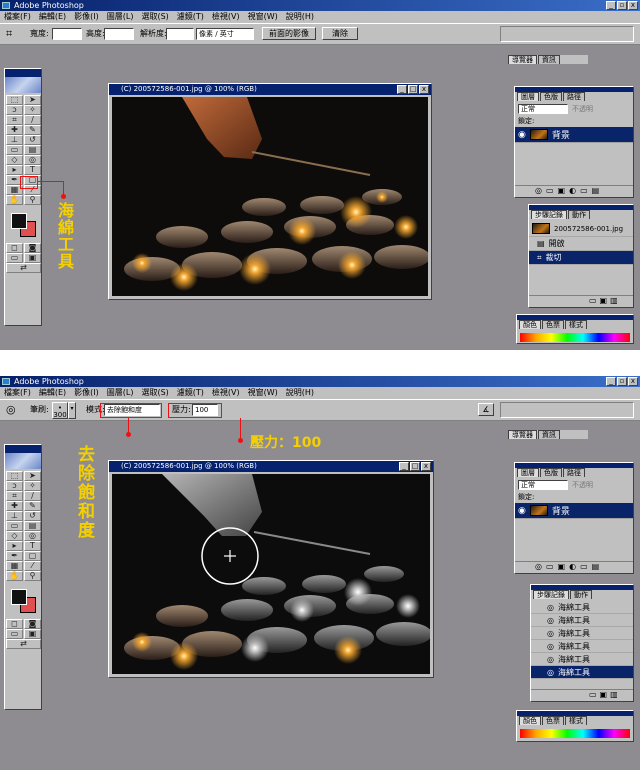 The width and height of the screenshot is (640, 770). What do you see at coordinates (32, 566) in the screenshot?
I see `eyedropper-icon: ⁄` at bounding box center [32, 566].